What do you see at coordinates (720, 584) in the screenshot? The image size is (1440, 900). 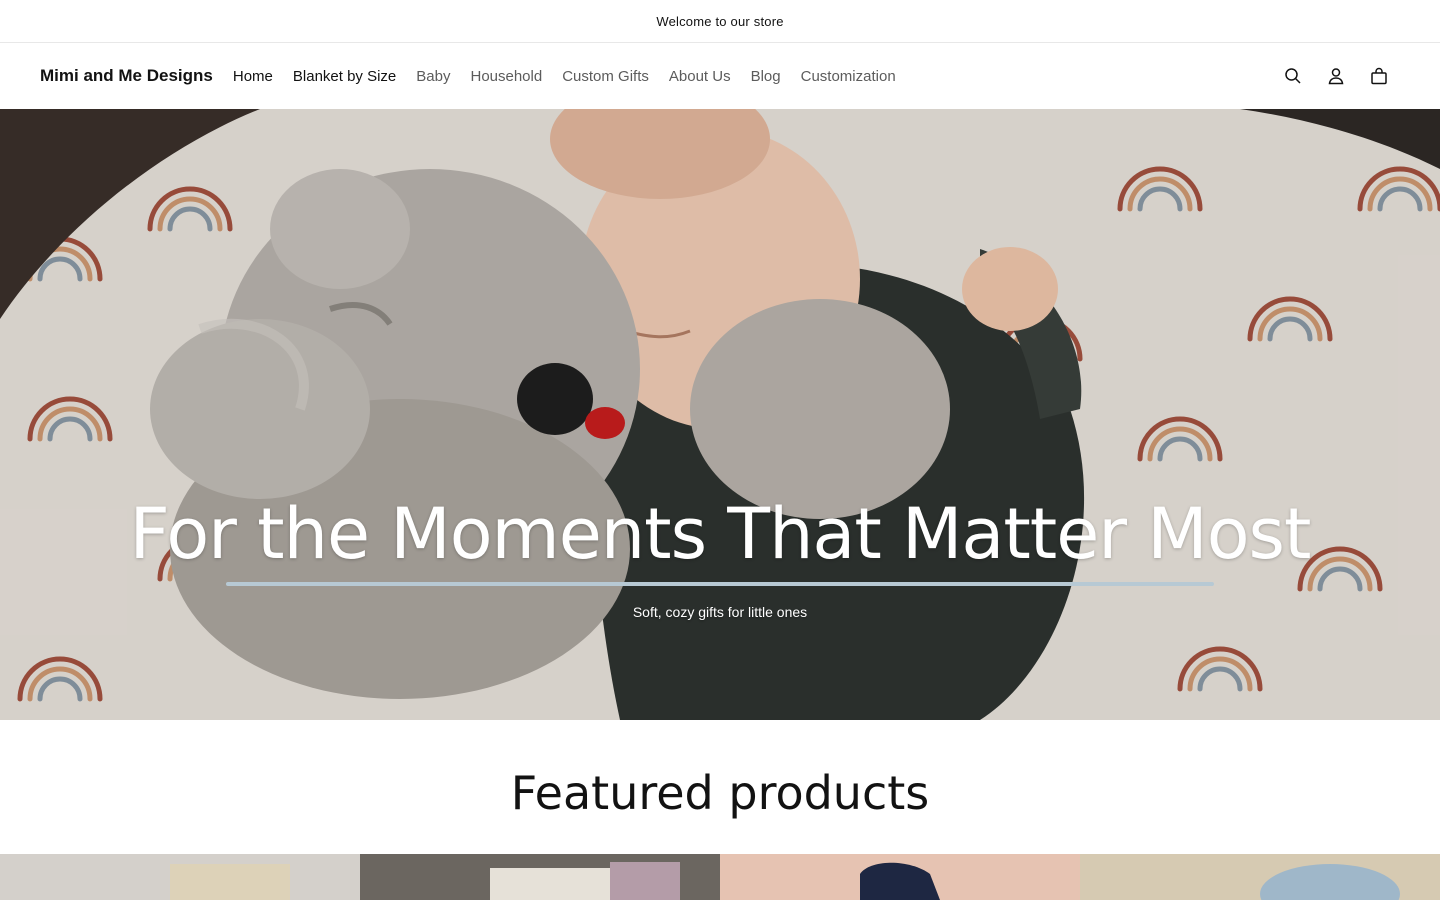 I see `hero-title-underline` at bounding box center [720, 584].